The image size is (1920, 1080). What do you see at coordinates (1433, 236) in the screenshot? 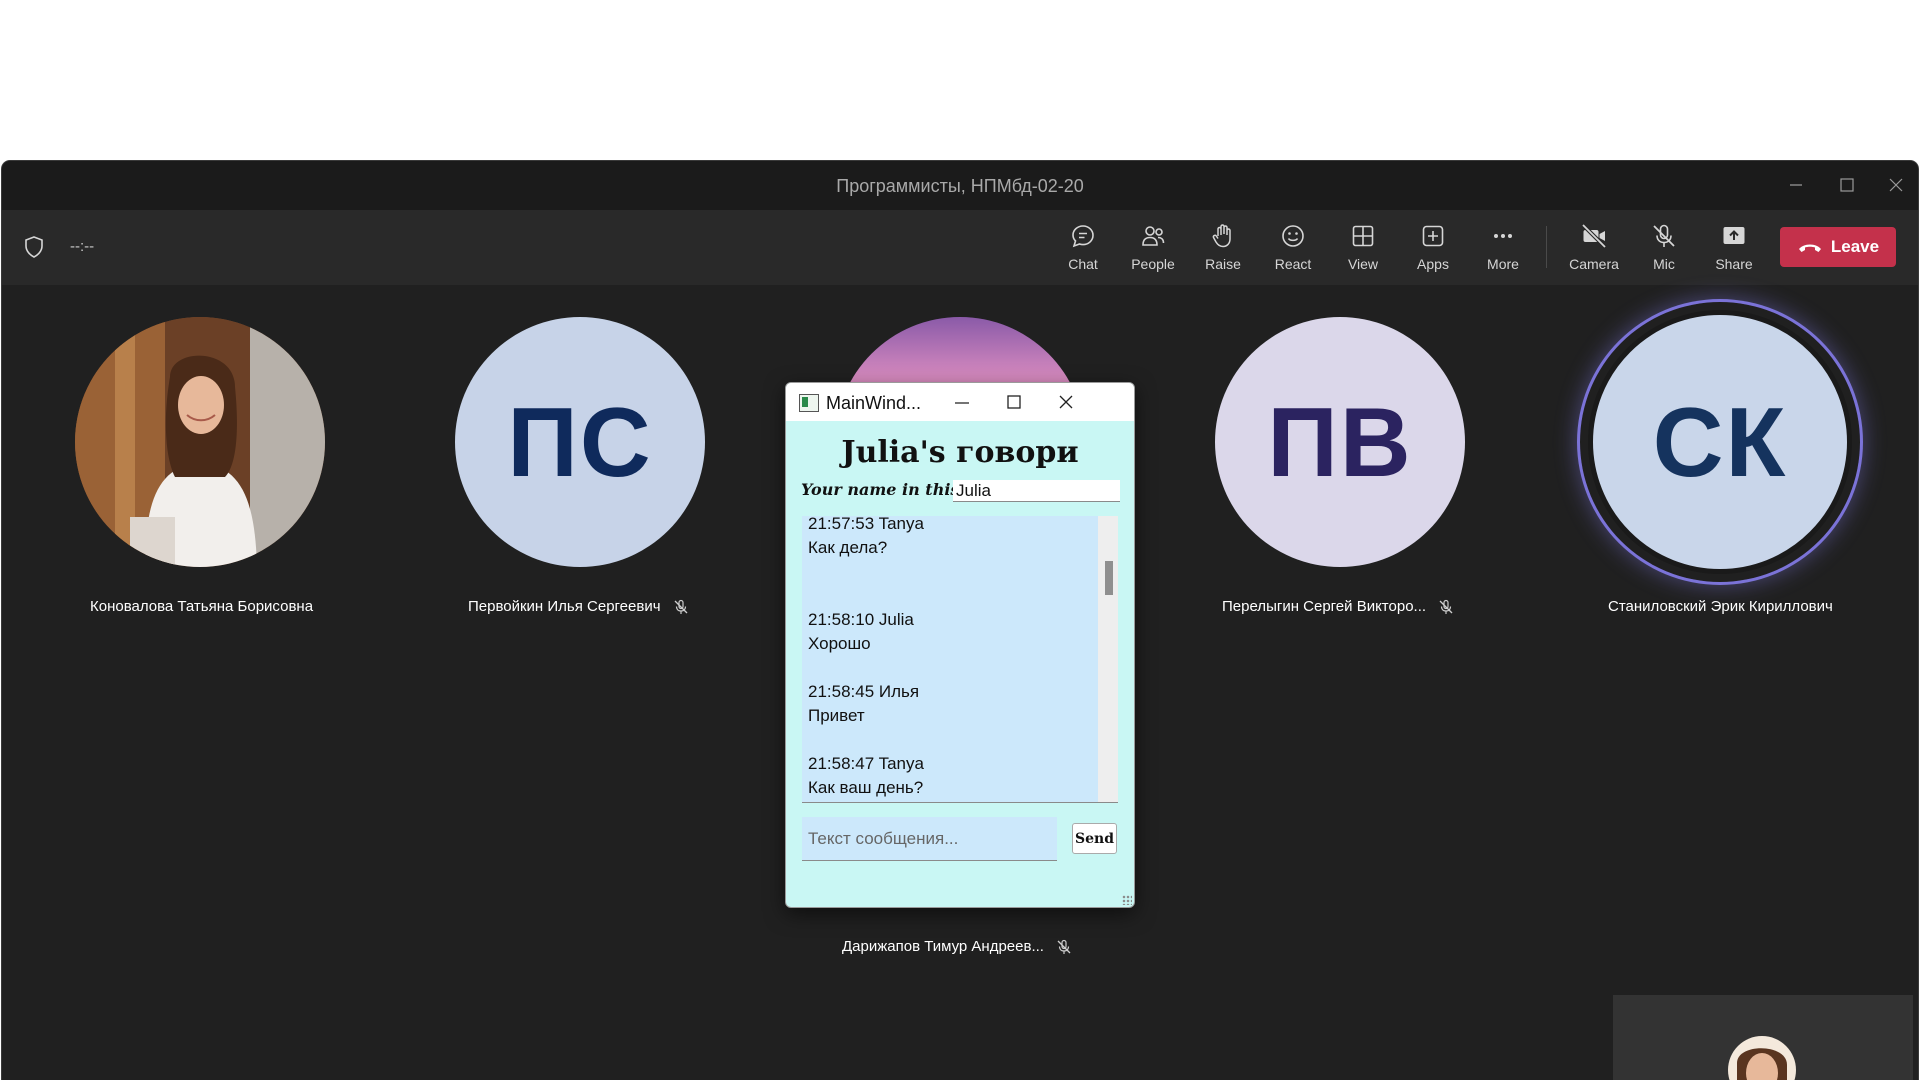
I see `plus-box-icon` at bounding box center [1433, 236].